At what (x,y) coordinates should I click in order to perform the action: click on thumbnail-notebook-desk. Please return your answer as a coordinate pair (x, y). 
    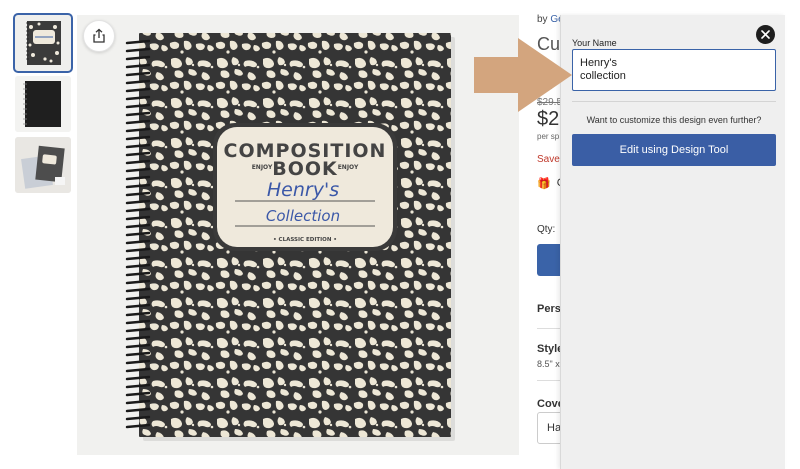
    Looking at the image, I should click on (43, 165).